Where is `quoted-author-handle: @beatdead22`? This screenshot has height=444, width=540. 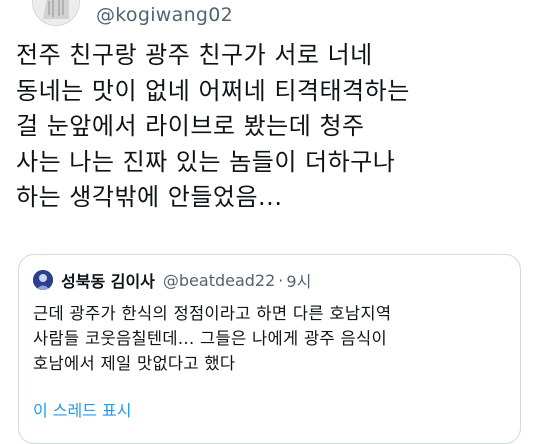 quoted-author-handle: @beatdead22 is located at coordinates (219, 280).